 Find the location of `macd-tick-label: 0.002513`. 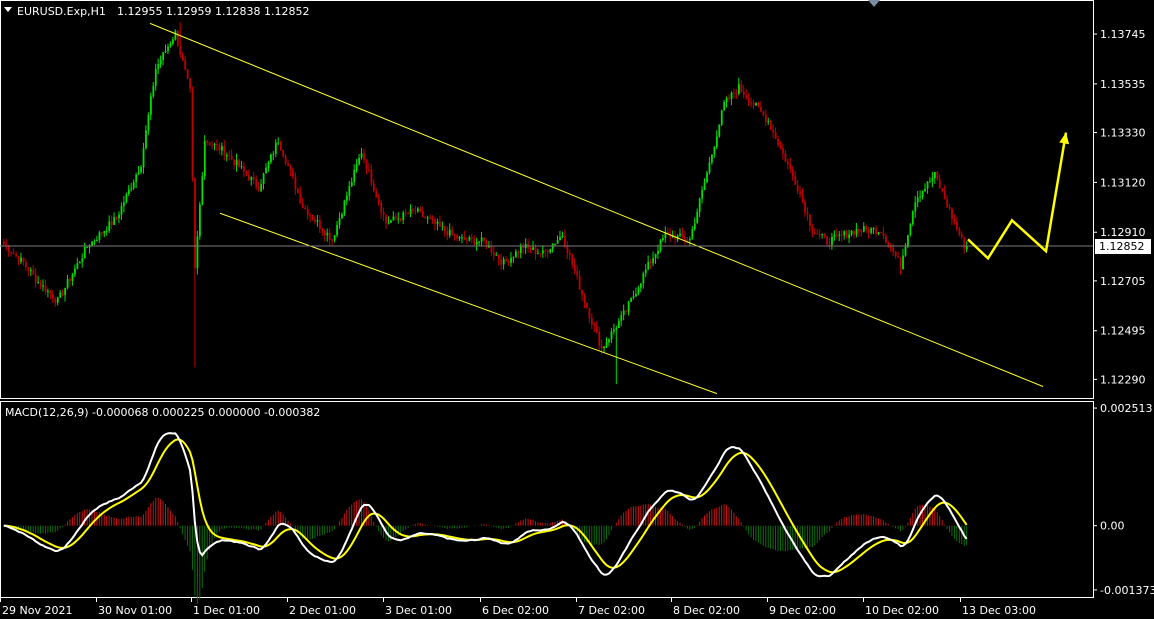

macd-tick-label: 0.002513 is located at coordinates (1126, 408).